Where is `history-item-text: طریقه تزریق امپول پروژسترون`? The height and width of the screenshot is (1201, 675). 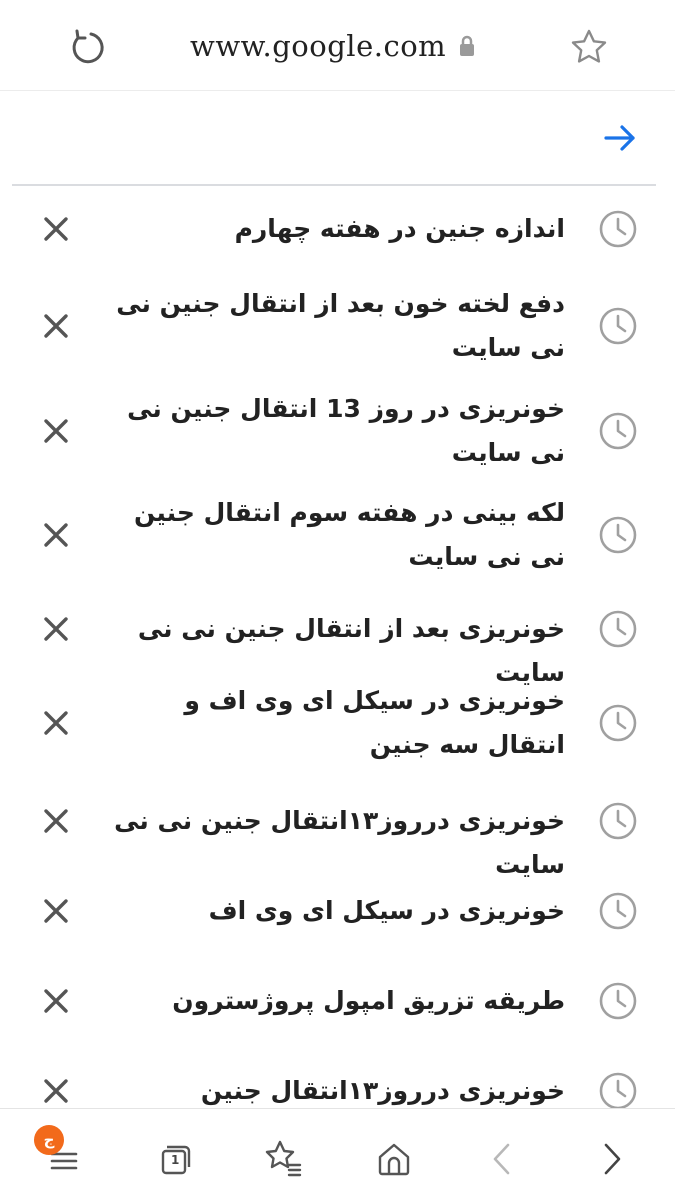
history-item-text: طریقه تزریق امپول پروژسترون is located at coordinates (368, 1000).